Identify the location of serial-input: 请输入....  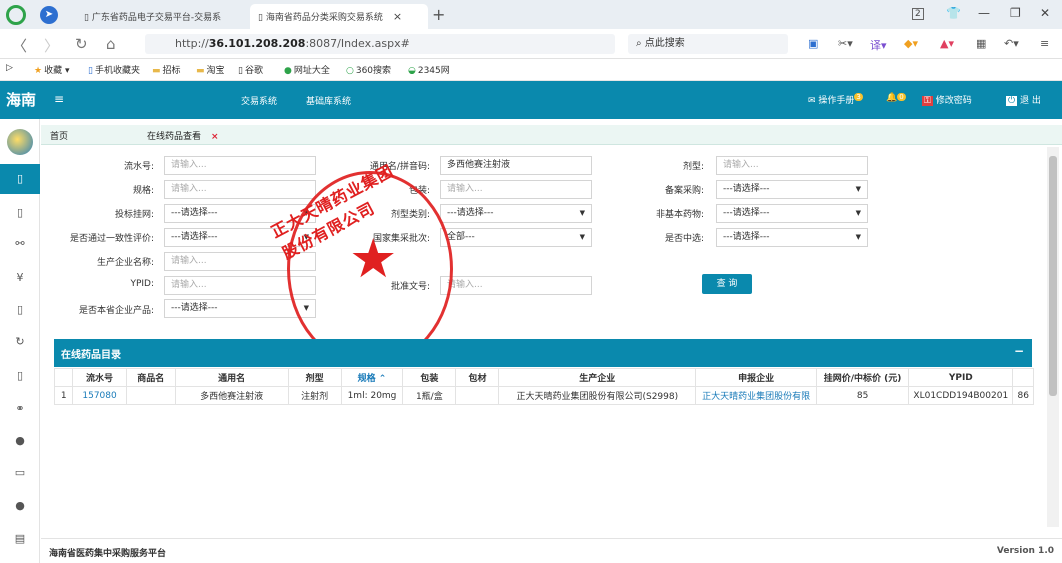
(240, 165).